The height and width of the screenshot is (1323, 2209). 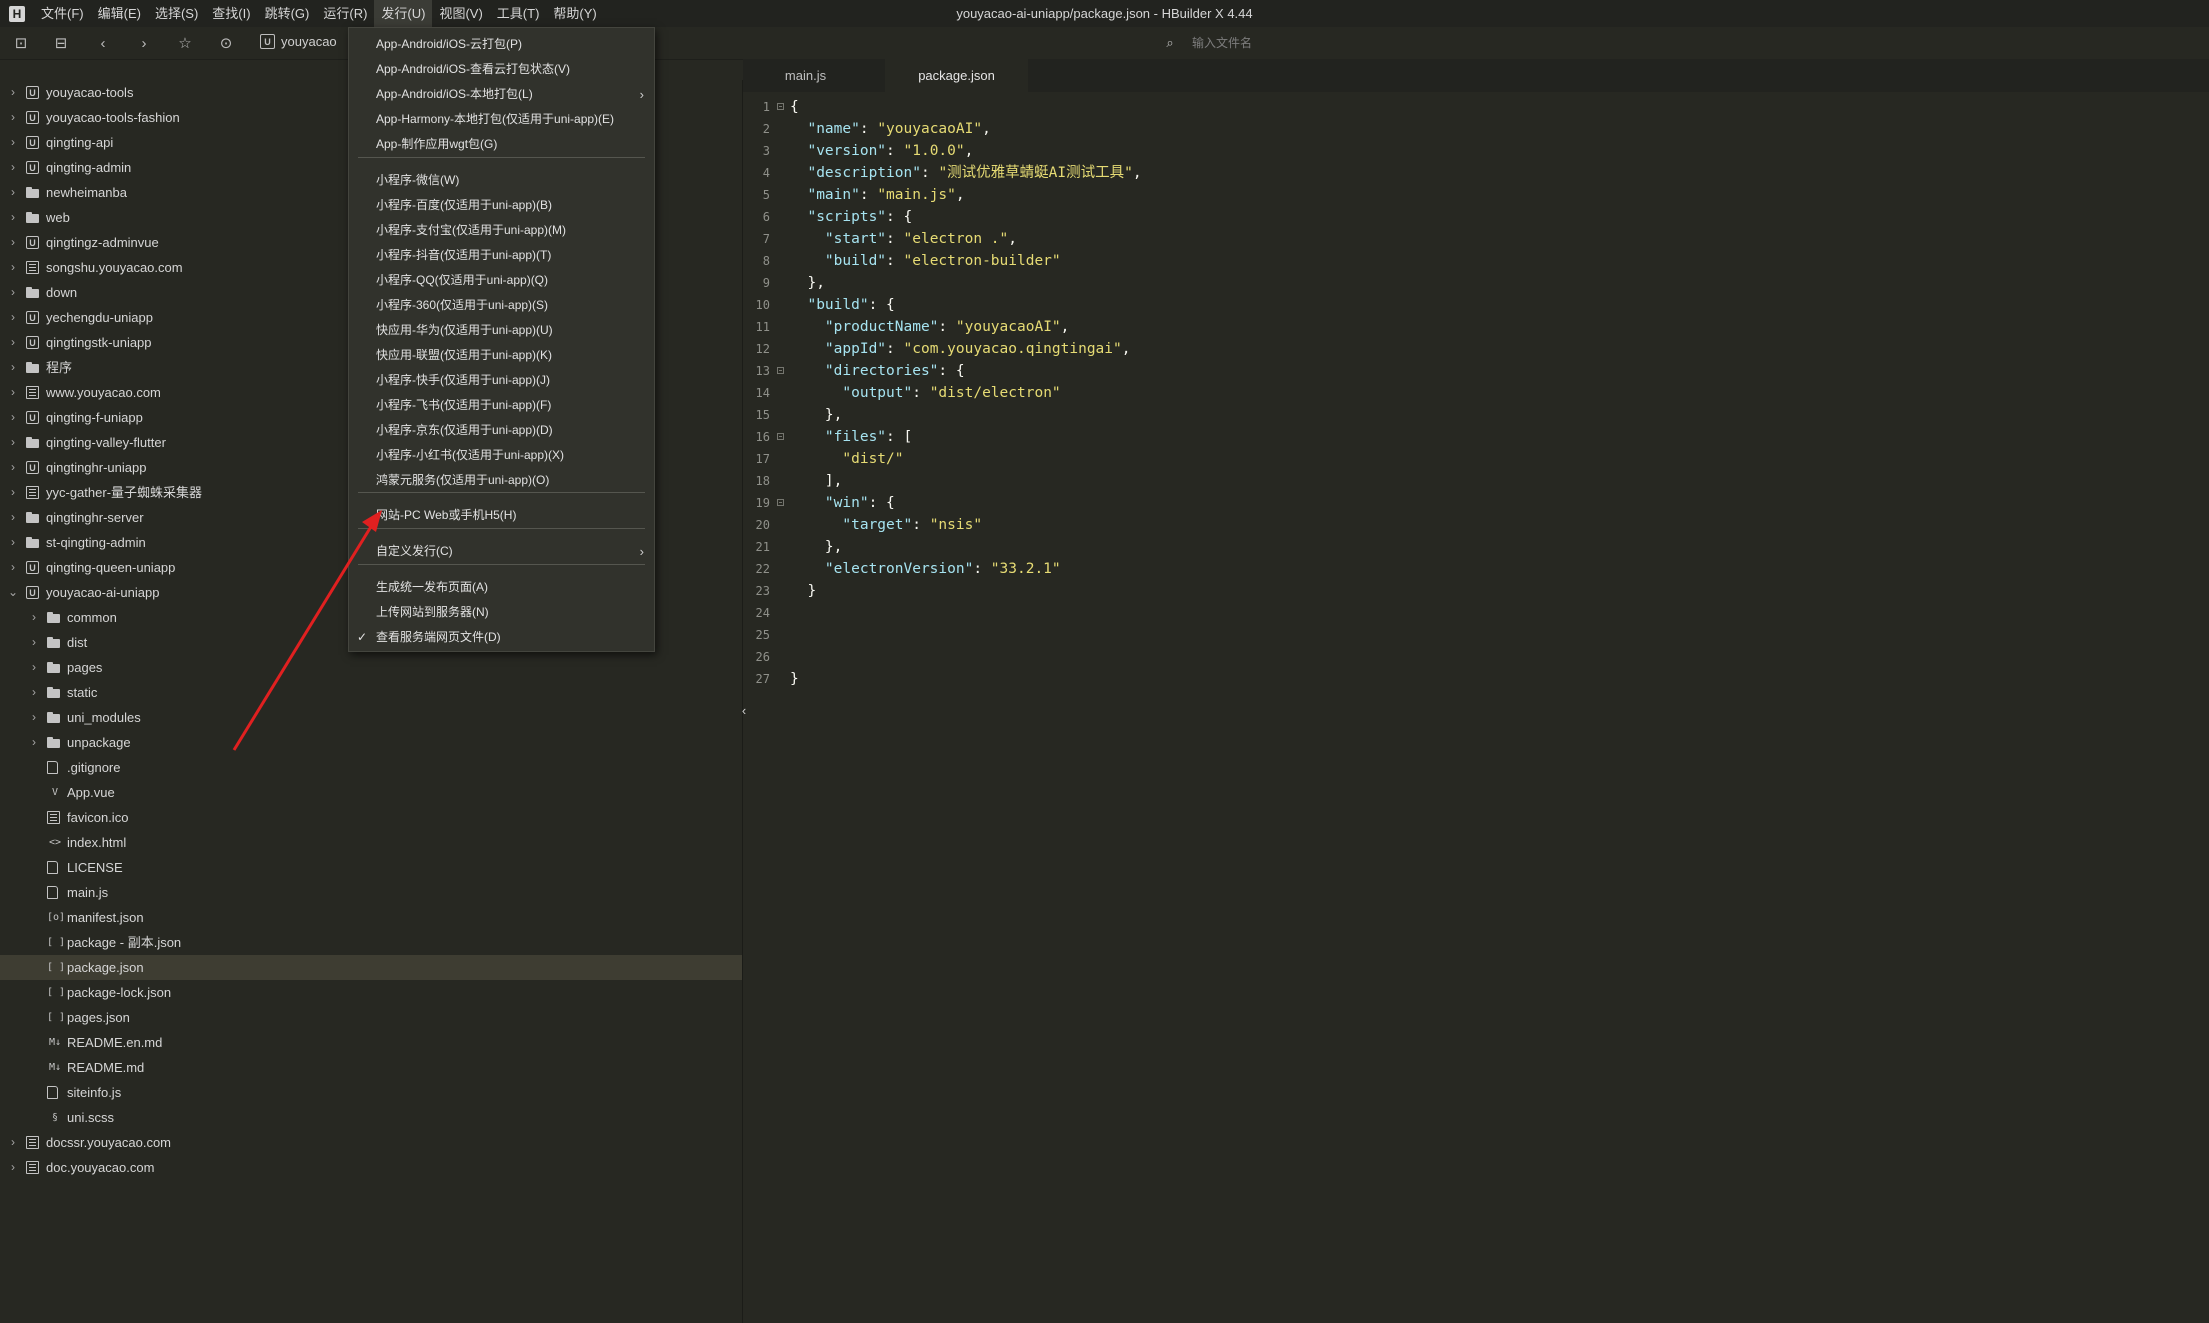 What do you see at coordinates (119, 13) in the screenshot?
I see `menu-item: 编辑(E)` at bounding box center [119, 13].